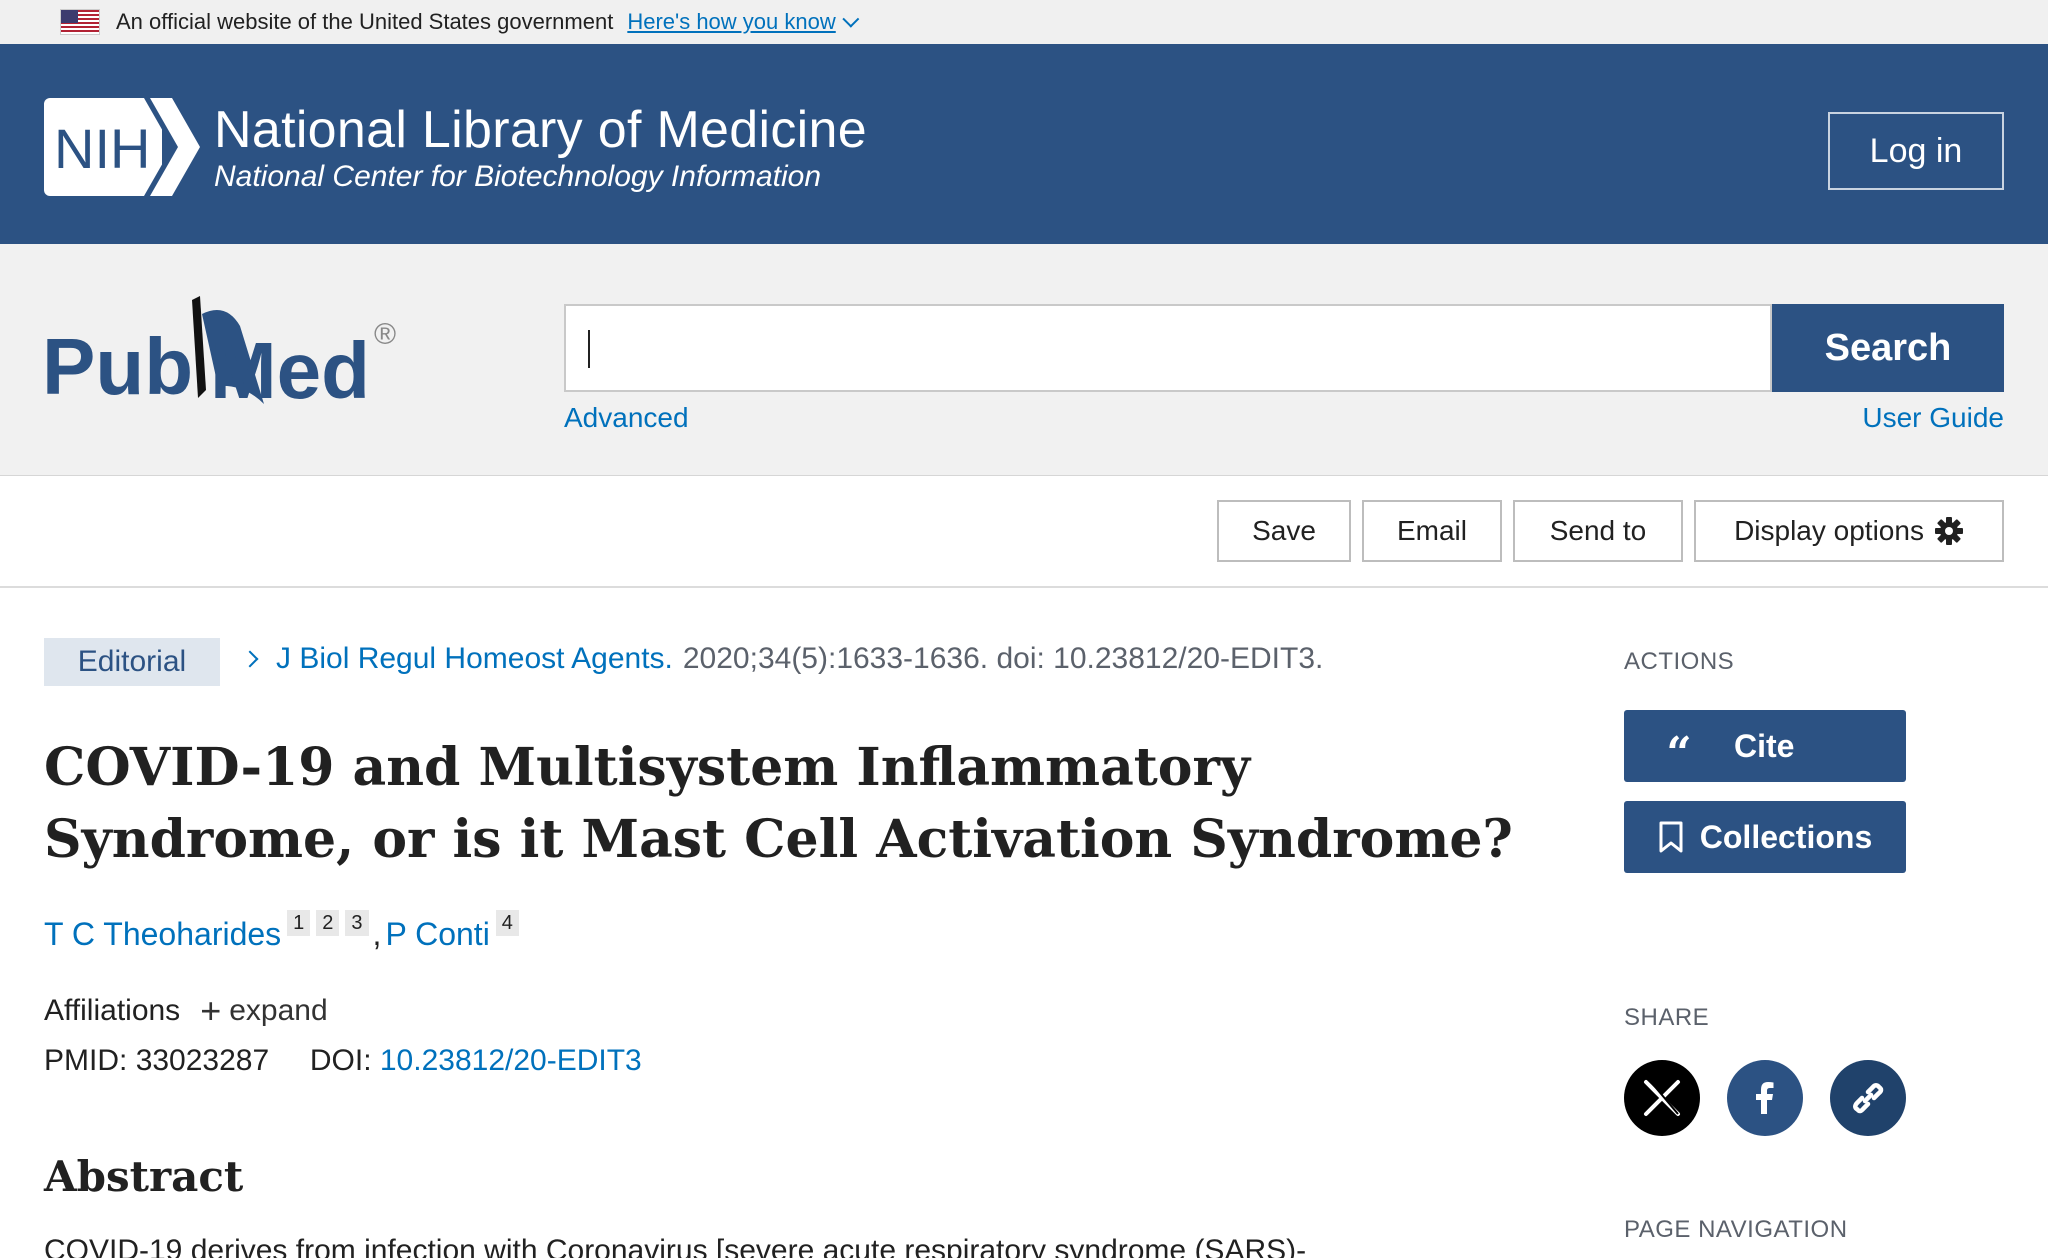 This screenshot has width=2048, height=1258. Describe the element at coordinates (1671, 837) in the screenshot. I see `bookmark-icon` at that location.